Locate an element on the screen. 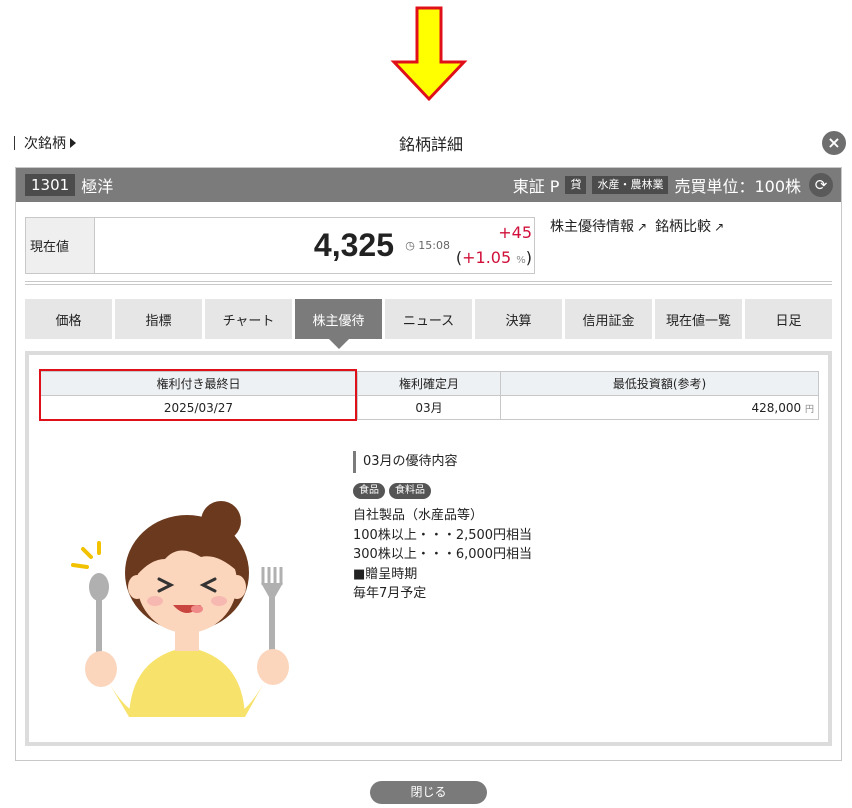 This screenshot has width=852, height=808. tab-earnings: 決算 is located at coordinates (518, 319).